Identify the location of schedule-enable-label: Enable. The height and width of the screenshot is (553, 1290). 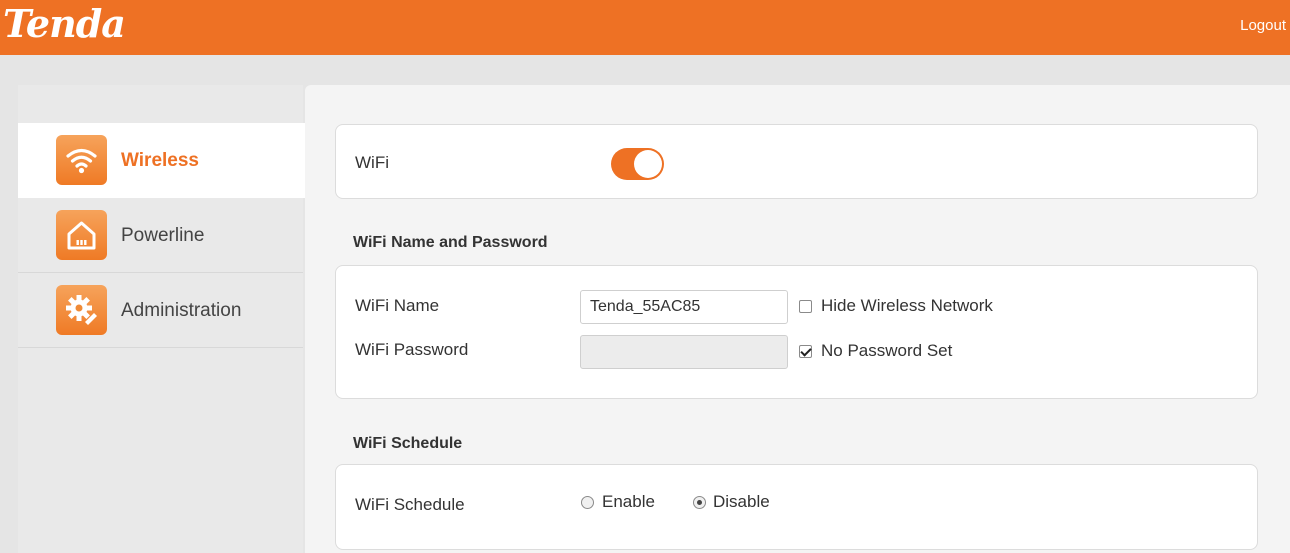
(628, 502).